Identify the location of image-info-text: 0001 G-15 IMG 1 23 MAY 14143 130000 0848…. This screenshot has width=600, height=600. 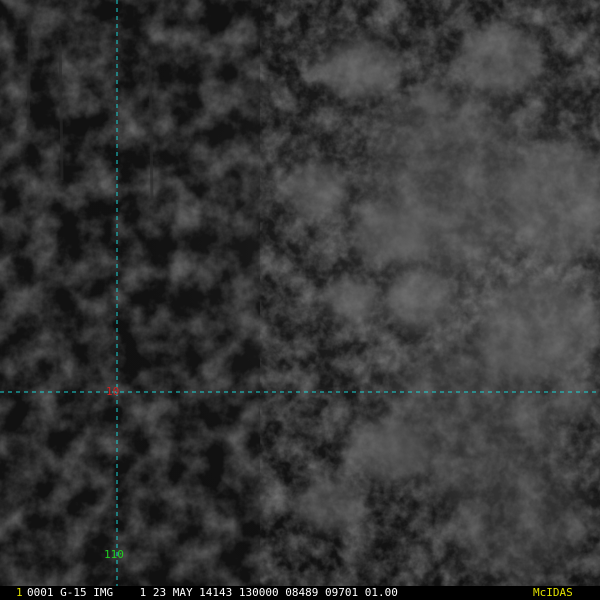
(212, 592).